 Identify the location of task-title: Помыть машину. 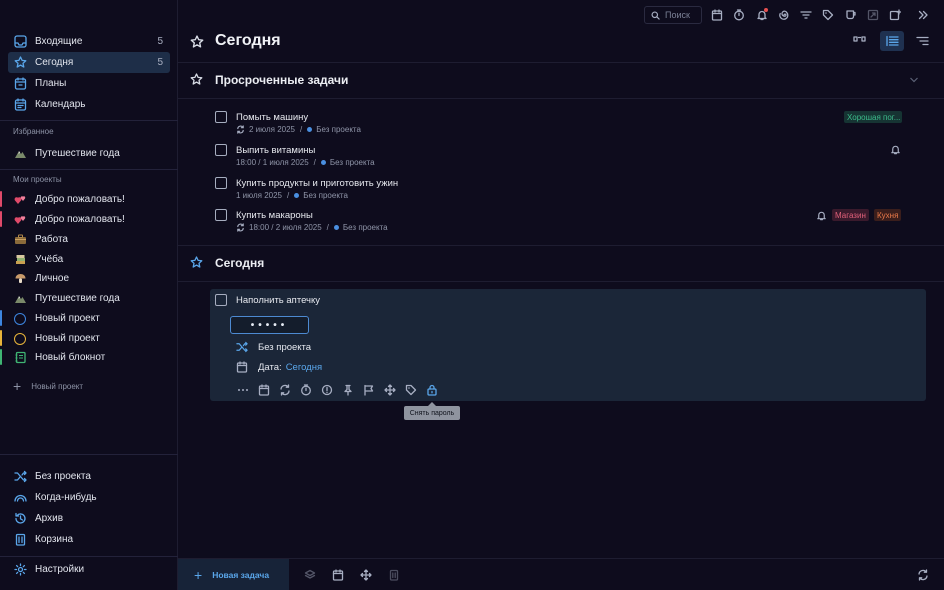
(272, 117).